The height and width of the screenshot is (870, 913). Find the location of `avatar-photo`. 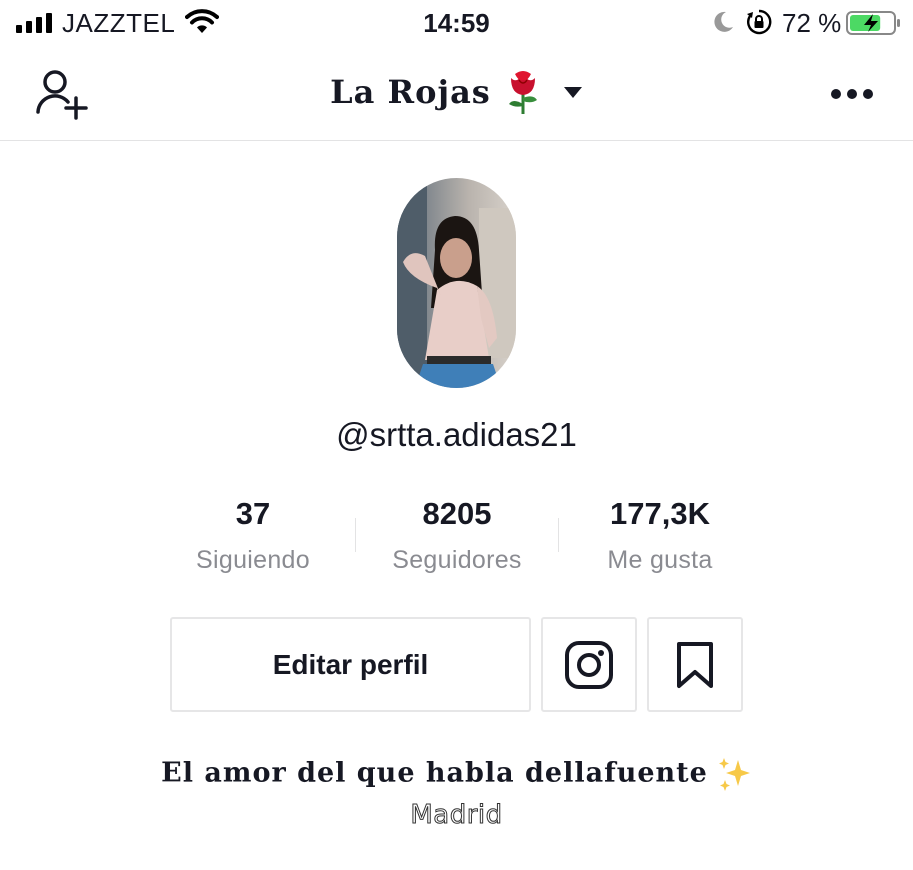

avatar-photo is located at coordinates (456, 283).